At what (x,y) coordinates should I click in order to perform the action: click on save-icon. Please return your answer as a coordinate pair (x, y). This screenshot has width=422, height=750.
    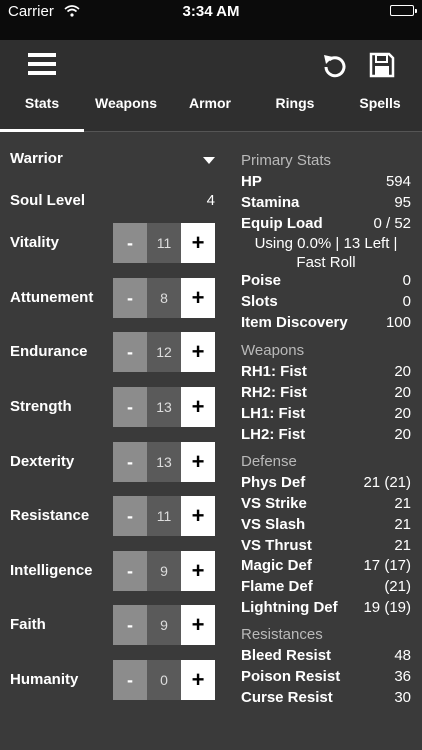
    Looking at the image, I should click on (382, 67).